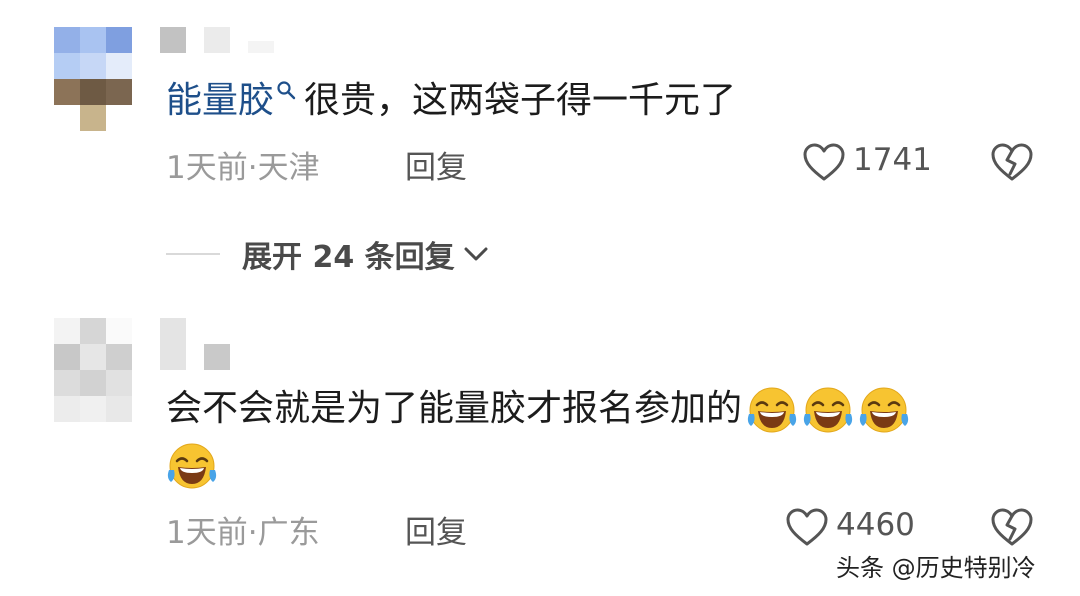 This screenshot has width=1080, height=596. I want to click on watermark: 头条 @历史特别冷, so click(936, 568).